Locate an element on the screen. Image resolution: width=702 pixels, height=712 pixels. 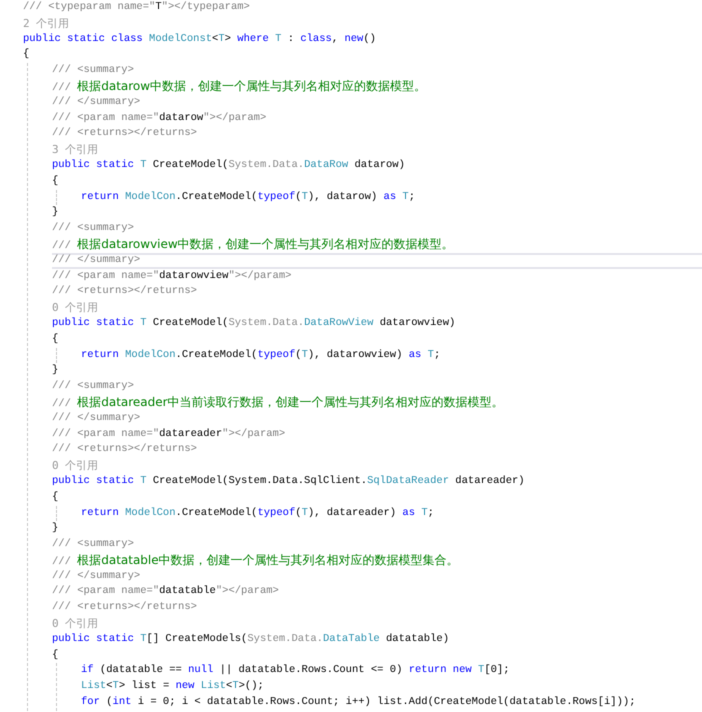
code-line: if (datatable == null || datatable.Rows.Count <= 0) return new T[0]; is located at coordinates (296, 670).